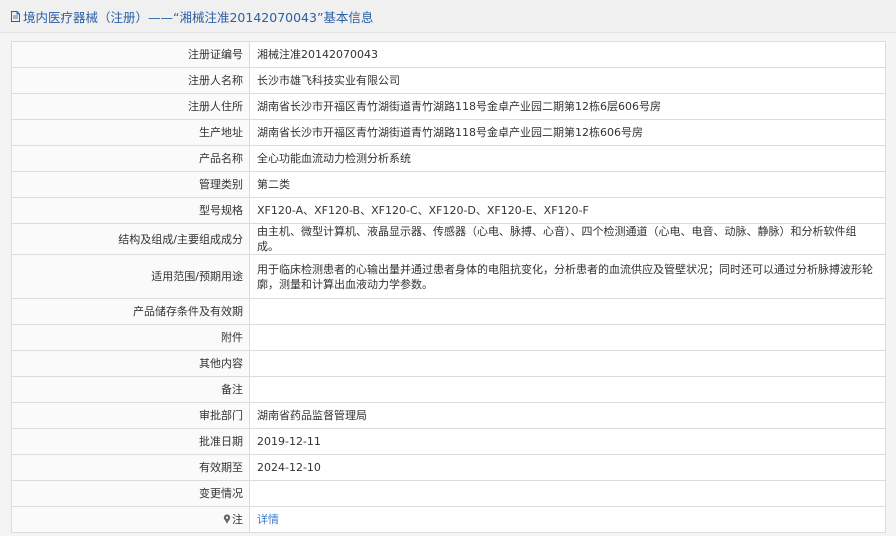  I want to click on row-label: 附件, so click(130, 337).